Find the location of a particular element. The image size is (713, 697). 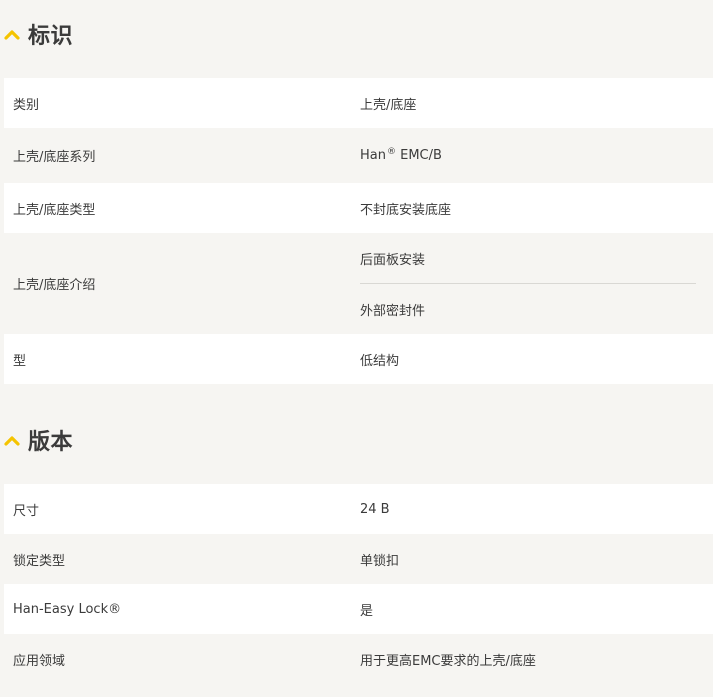

table-row: 上壳/底座介绍 后面板安装 外部密封件 is located at coordinates (358, 283).